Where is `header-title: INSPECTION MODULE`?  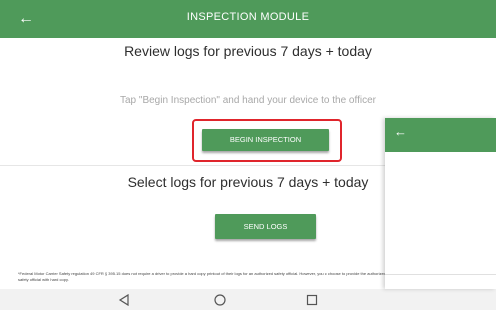 header-title: INSPECTION MODULE is located at coordinates (248, 17).